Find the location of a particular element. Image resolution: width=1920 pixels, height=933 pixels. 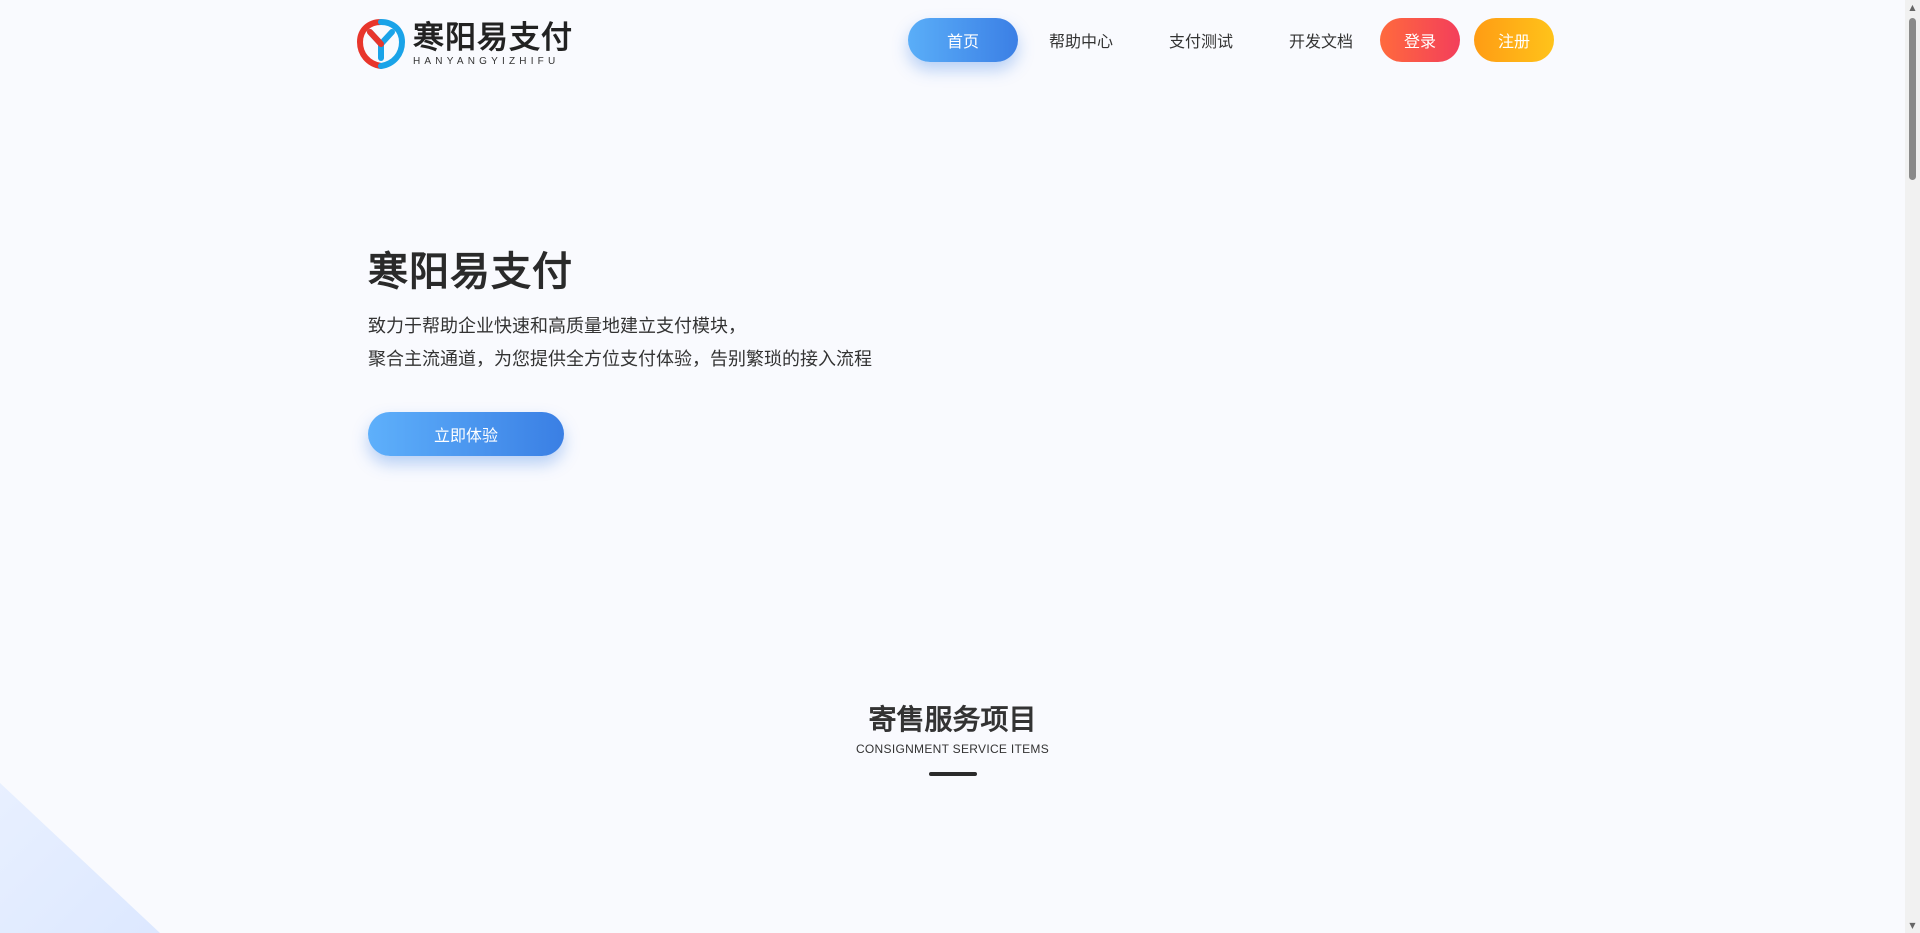

nav-item-dev-docs: 开发文档 is located at coordinates (1321, 40).